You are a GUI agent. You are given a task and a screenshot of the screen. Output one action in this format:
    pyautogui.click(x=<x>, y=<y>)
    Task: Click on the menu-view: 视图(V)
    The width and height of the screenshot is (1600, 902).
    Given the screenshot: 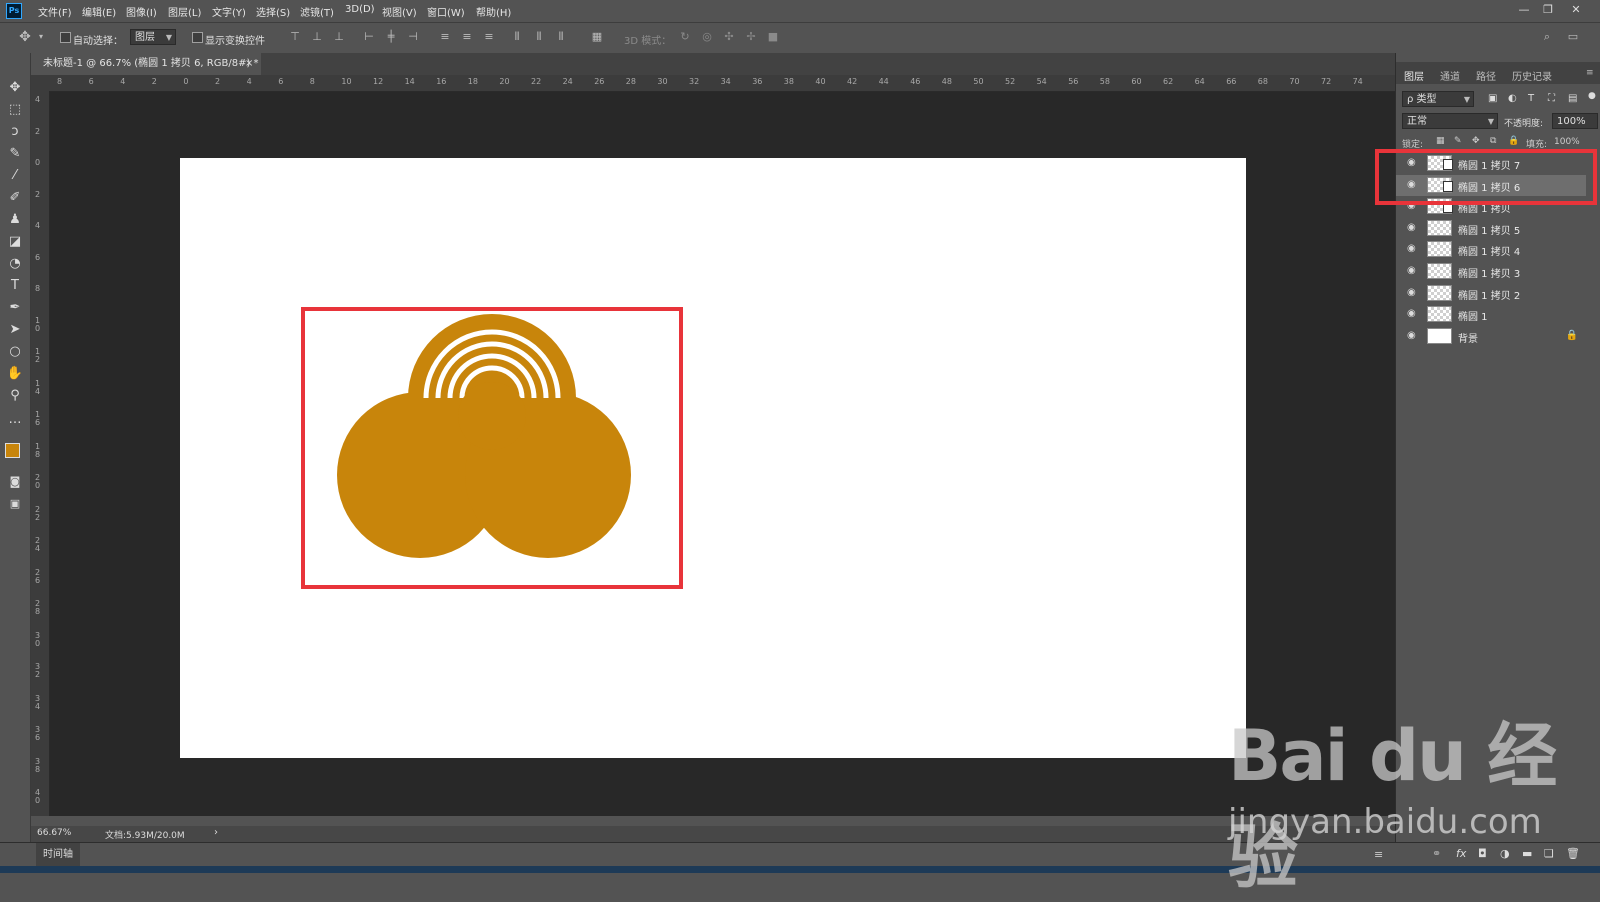 What is the action you would take?
    pyautogui.click(x=399, y=11)
    